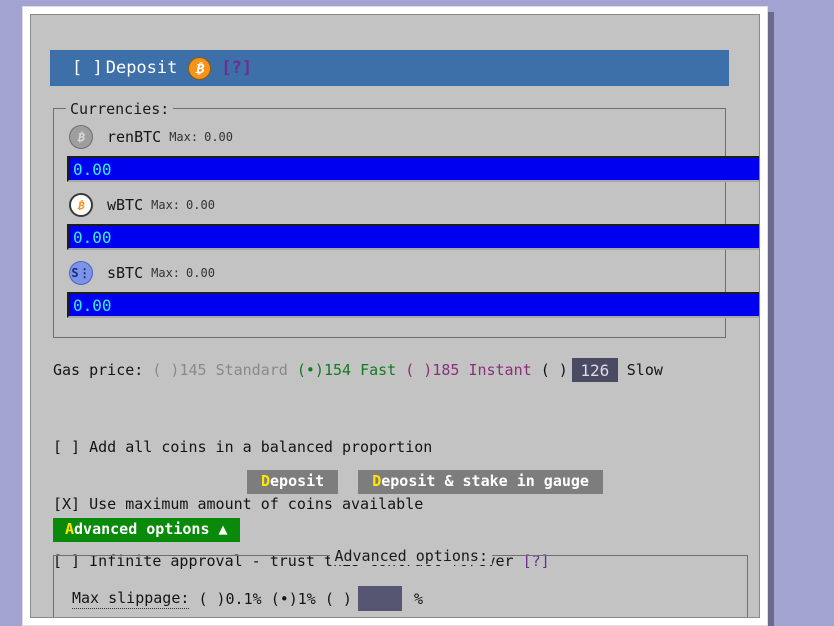  I want to click on currency-name-sbtc: sBTC, so click(125, 273).